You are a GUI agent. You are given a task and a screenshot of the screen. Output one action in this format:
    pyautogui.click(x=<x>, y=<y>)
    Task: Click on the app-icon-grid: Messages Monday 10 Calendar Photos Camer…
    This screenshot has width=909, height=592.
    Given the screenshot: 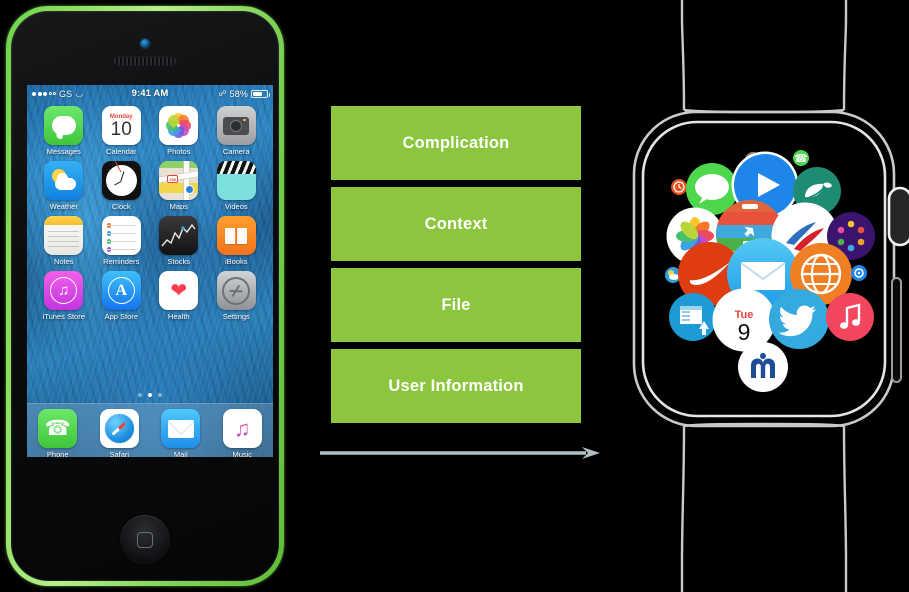 What is the action you would take?
    pyautogui.click(x=150, y=213)
    